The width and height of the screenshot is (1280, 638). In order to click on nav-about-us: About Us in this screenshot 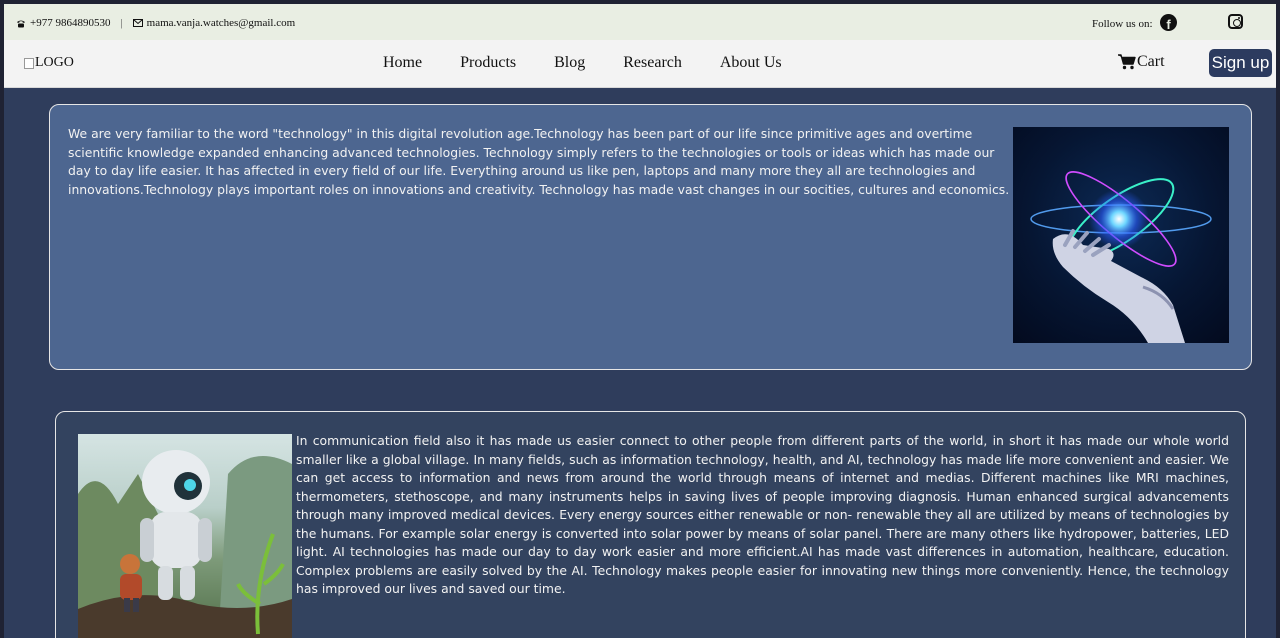, I will do `click(751, 63)`.